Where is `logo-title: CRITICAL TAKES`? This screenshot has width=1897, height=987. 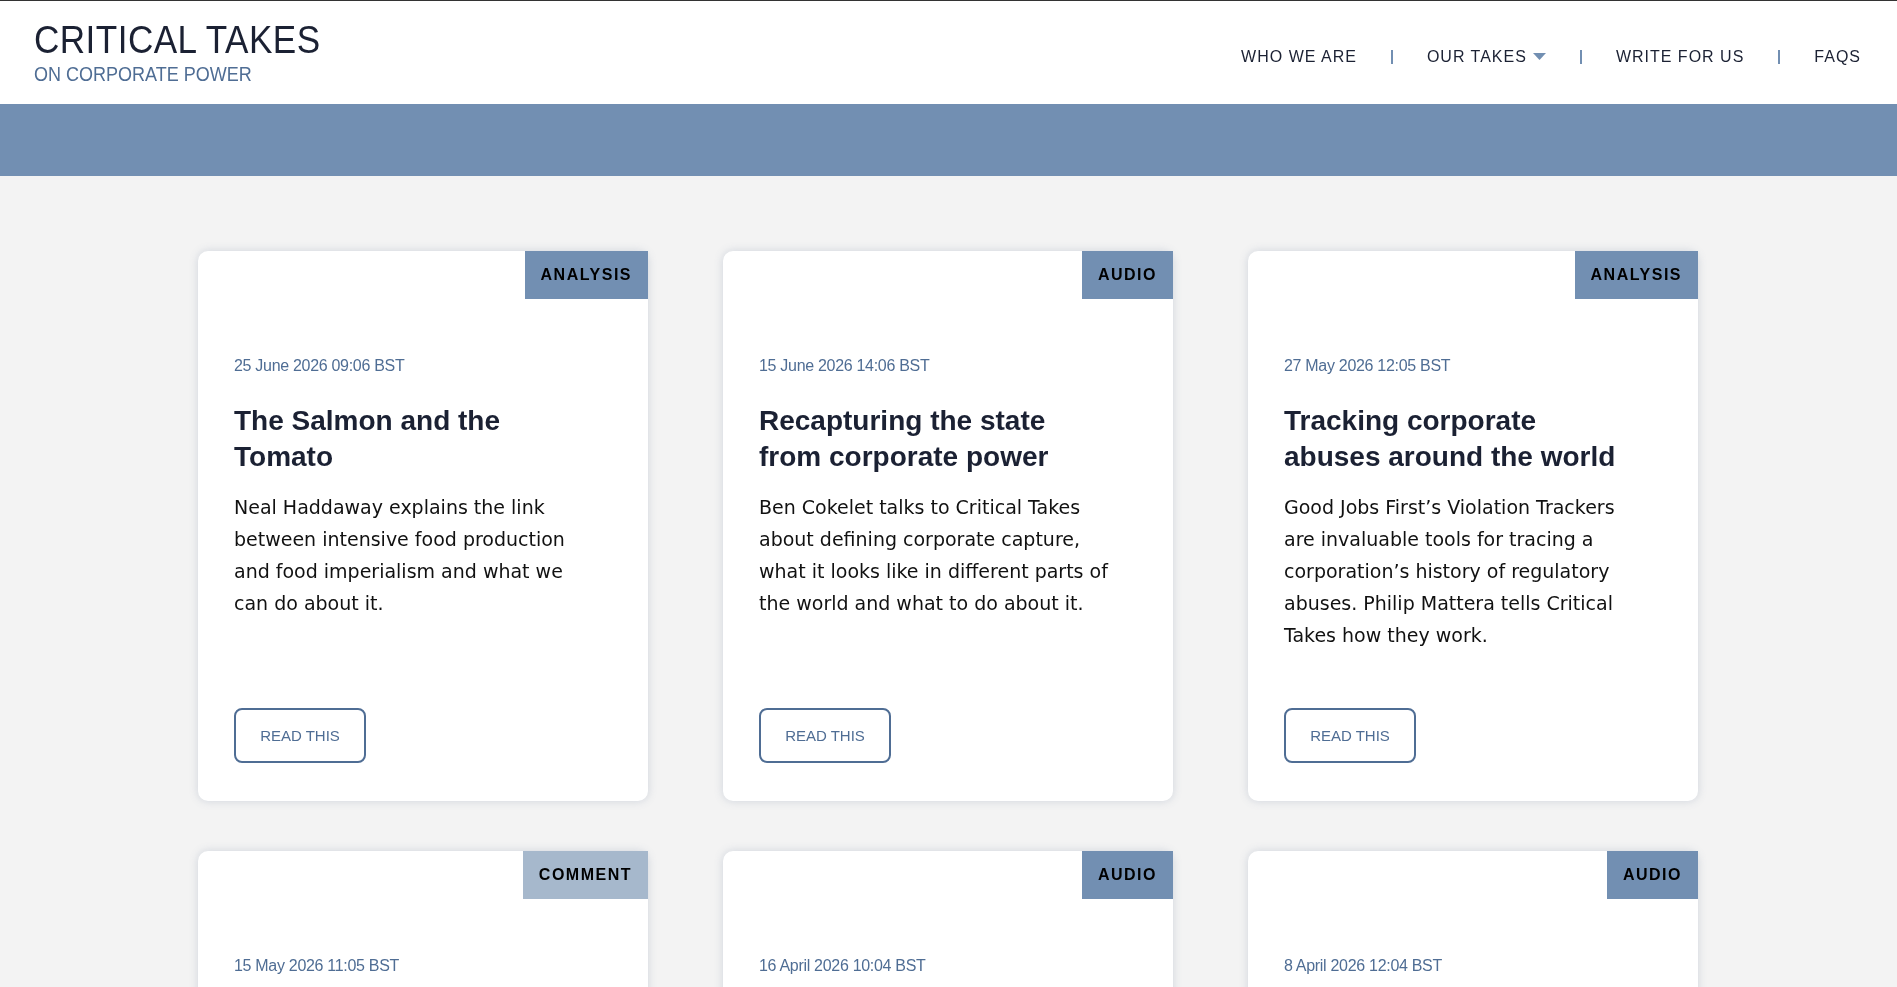
logo-title: CRITICAL TAKES is located at coordinates (177, 39).